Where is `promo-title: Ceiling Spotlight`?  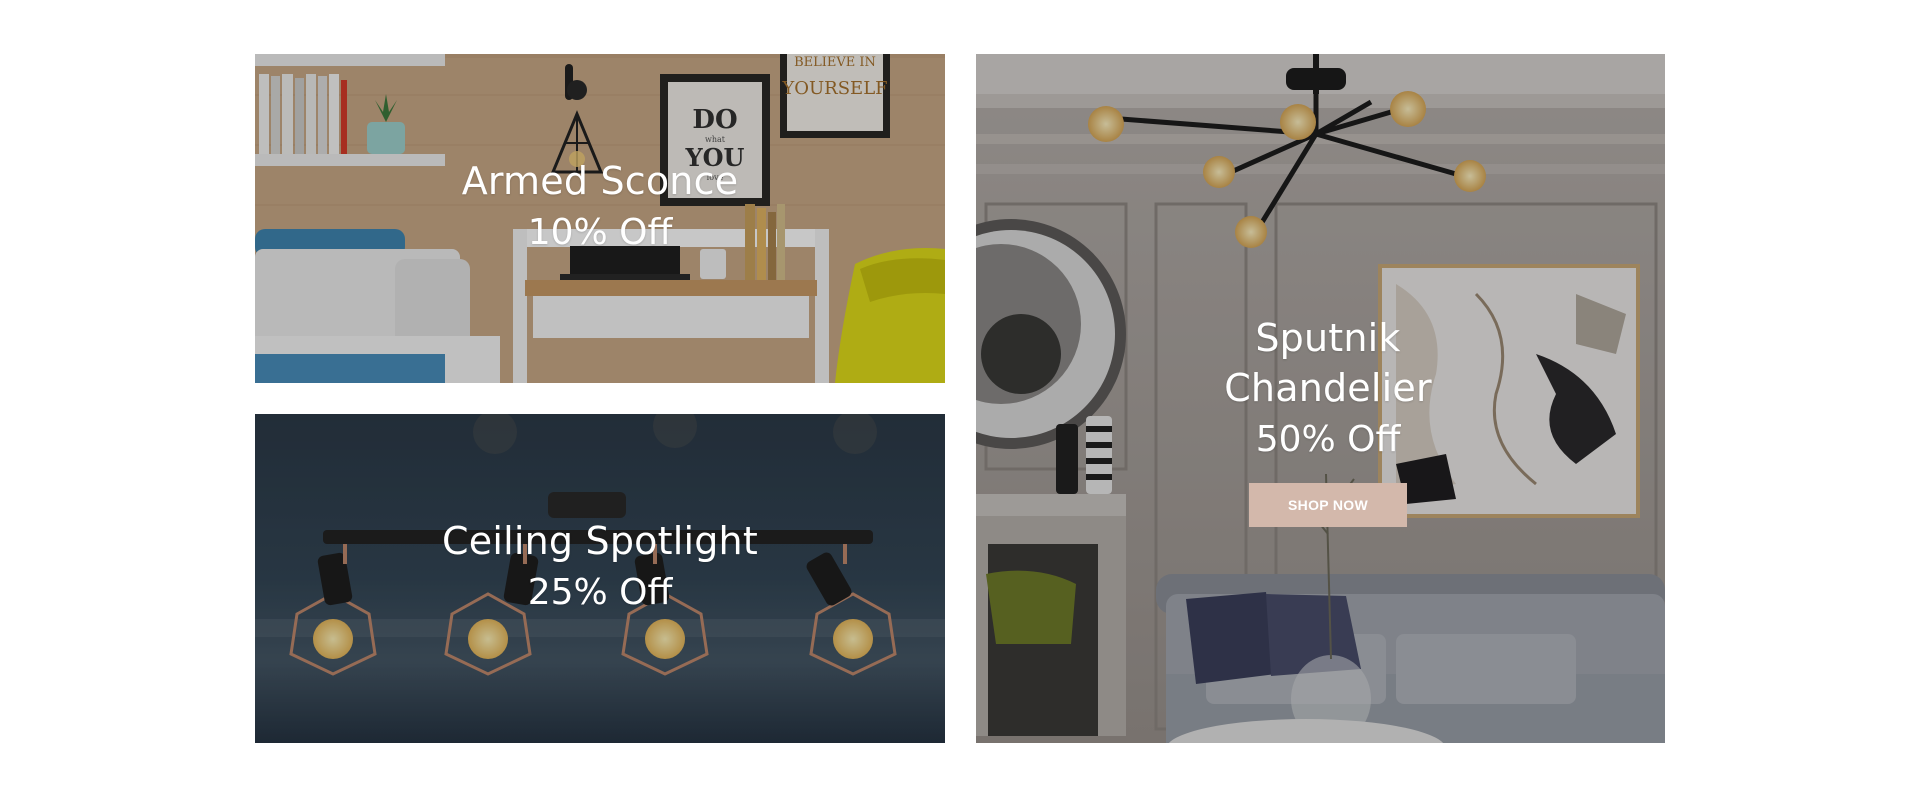
promo-title: Ceiling Spotlight is located at coordinates (600, 541).